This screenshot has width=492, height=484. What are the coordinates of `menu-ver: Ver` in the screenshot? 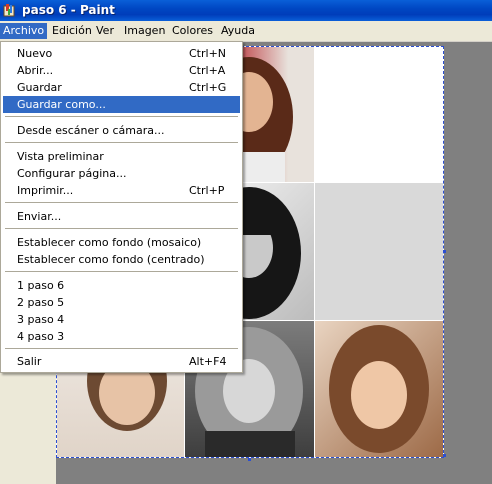 It's located at (105, 31).